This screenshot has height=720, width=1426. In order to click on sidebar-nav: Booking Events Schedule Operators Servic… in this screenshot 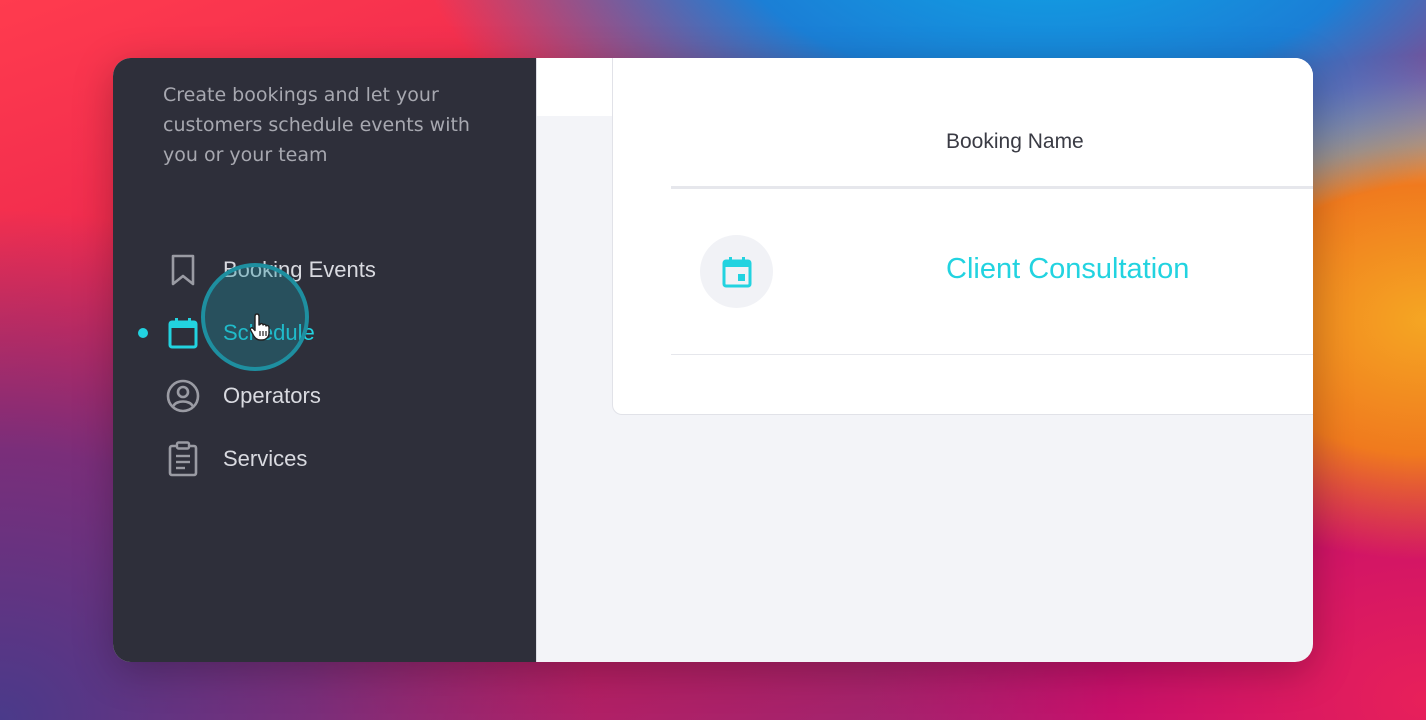, I will do `click(324, 364)`.